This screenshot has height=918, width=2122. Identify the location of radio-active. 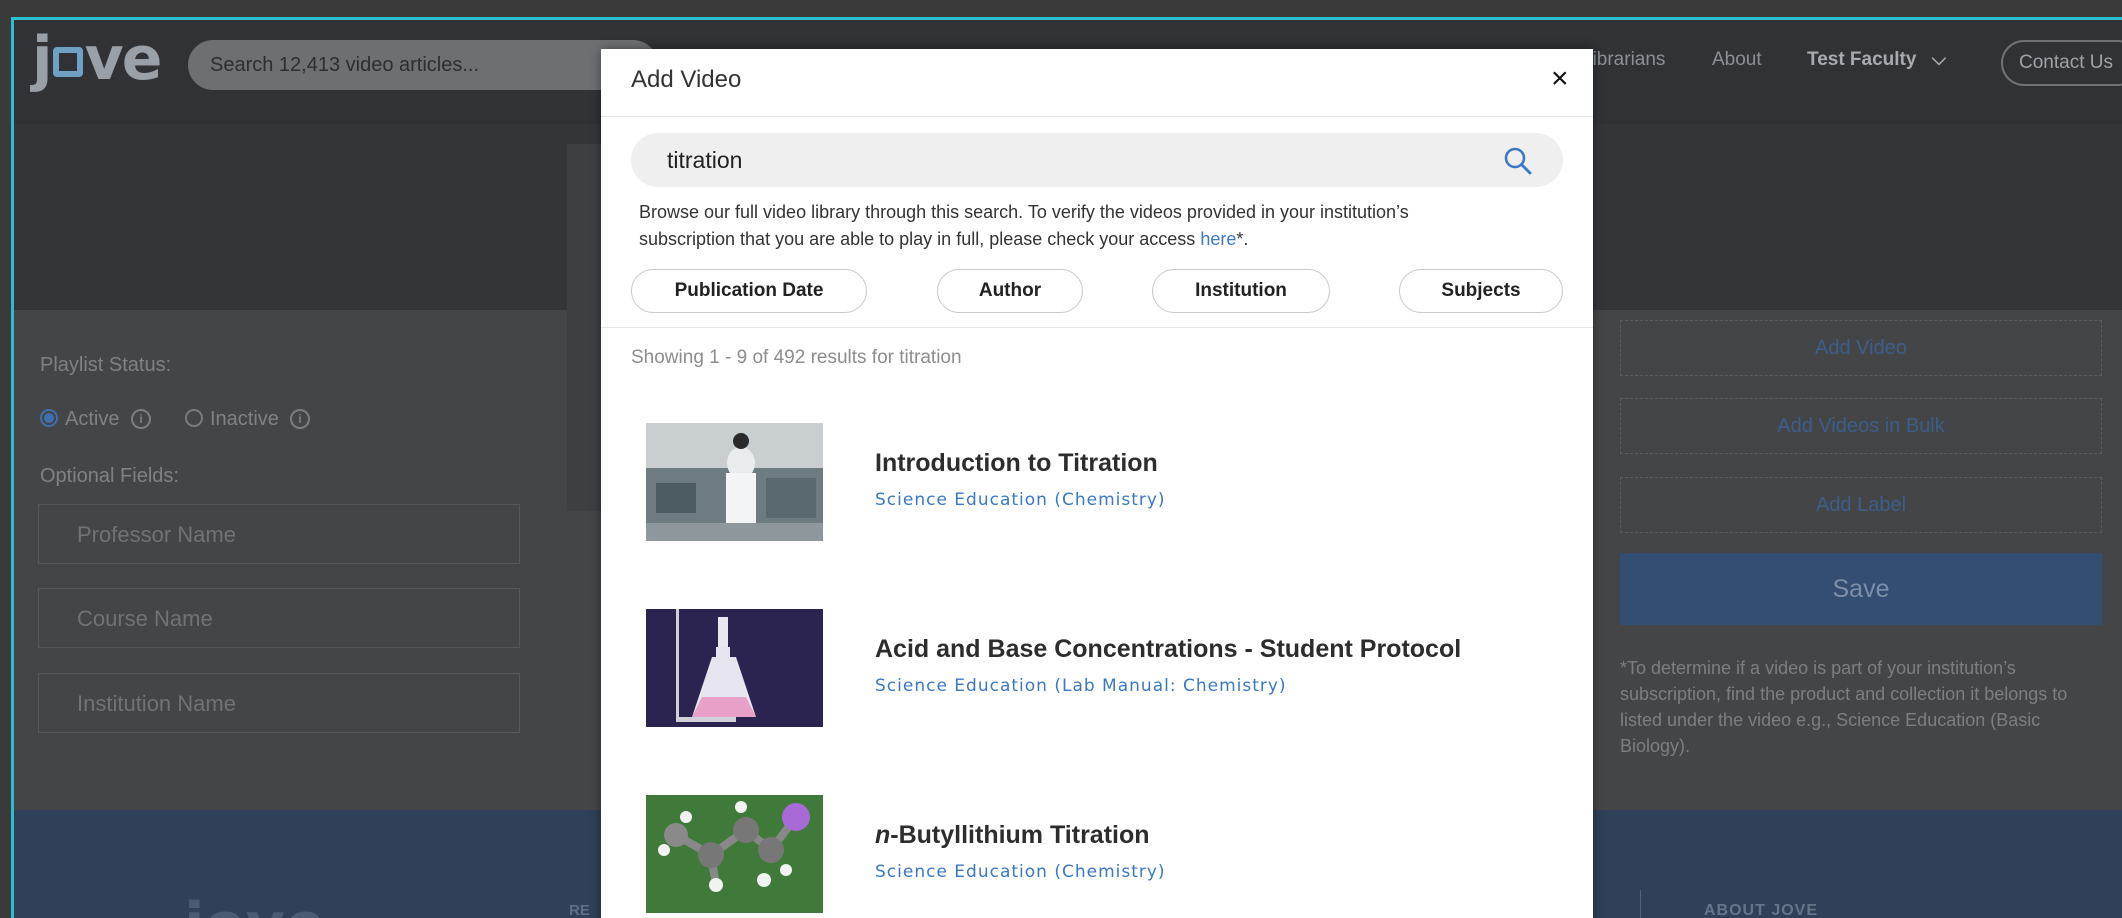
(49, 418).